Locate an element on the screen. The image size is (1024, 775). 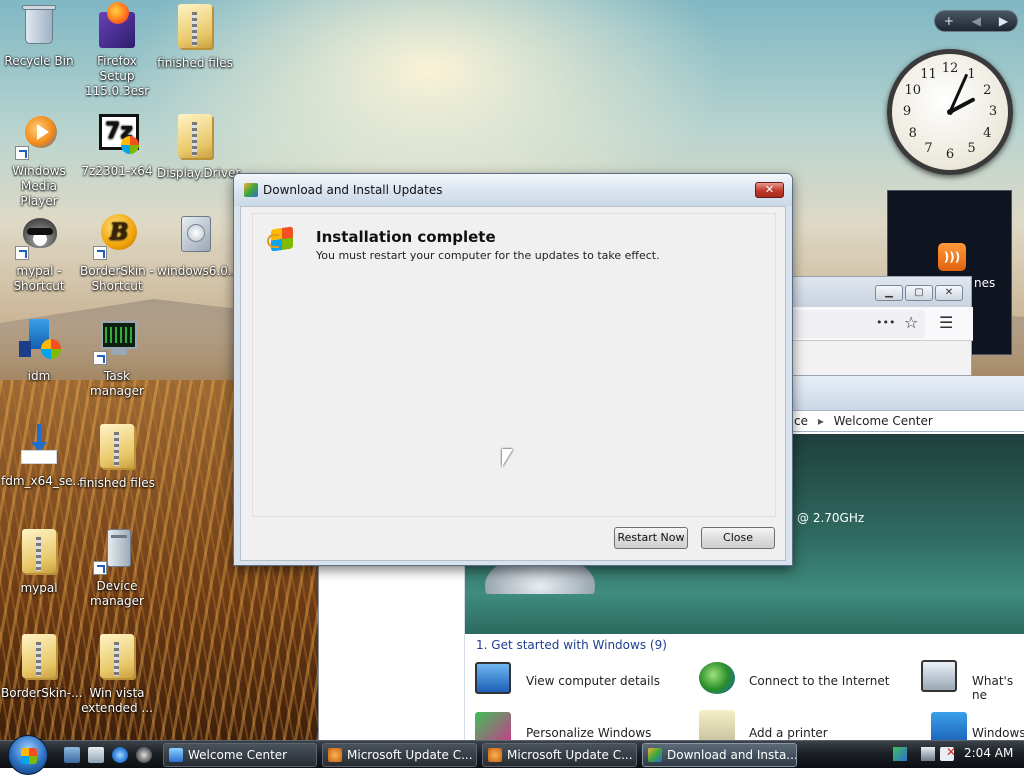
mouse-cursor-icon is located at coordinates (507, 458).